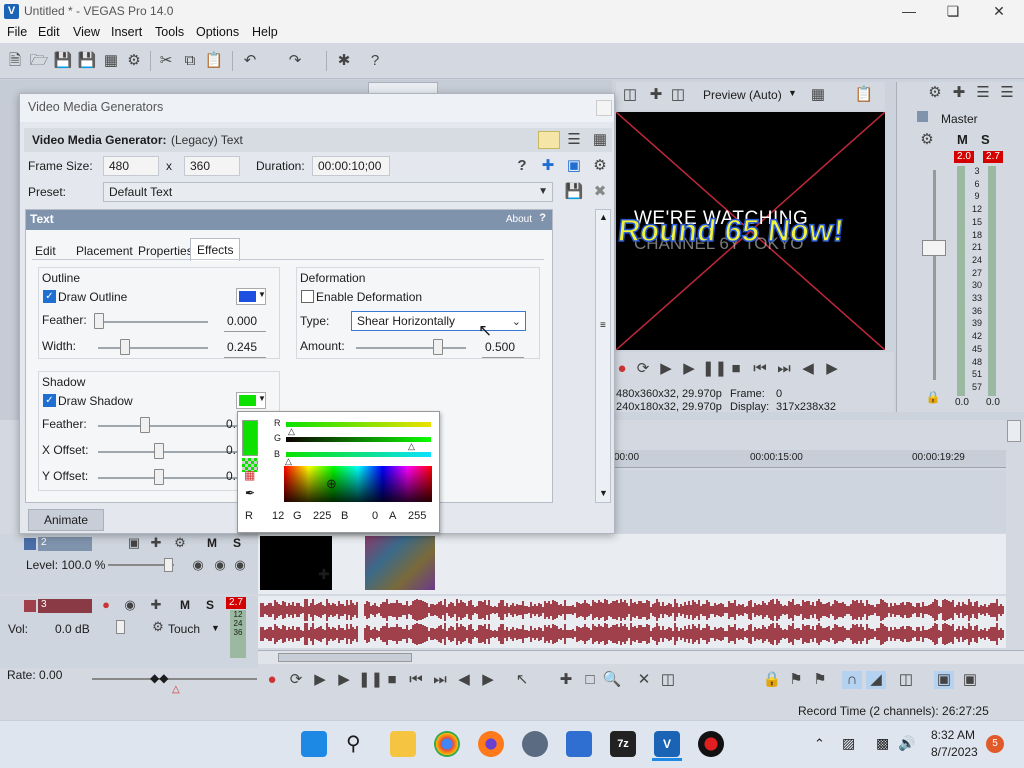  Describe the element at coordinates (491, 744) in the screenshot. I see `firefox-icon` at that location.